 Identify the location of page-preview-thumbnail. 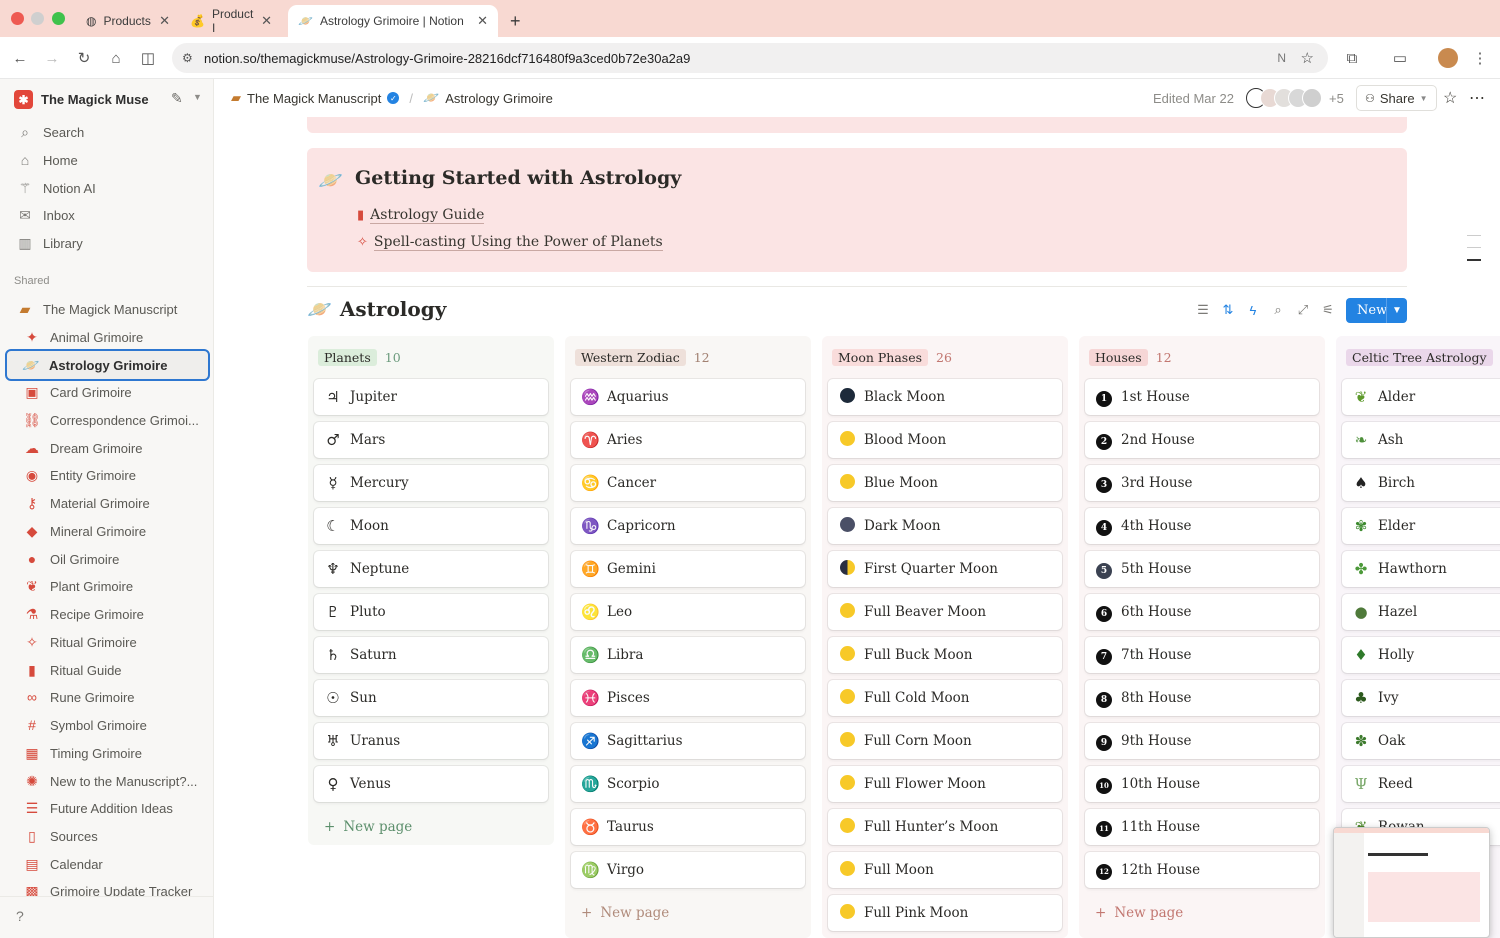
(1411, 882).